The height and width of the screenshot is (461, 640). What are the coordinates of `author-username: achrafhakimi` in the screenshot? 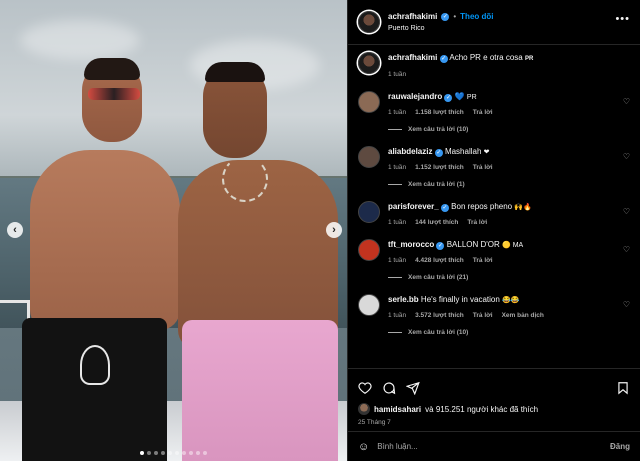 It's located at (412, 16).